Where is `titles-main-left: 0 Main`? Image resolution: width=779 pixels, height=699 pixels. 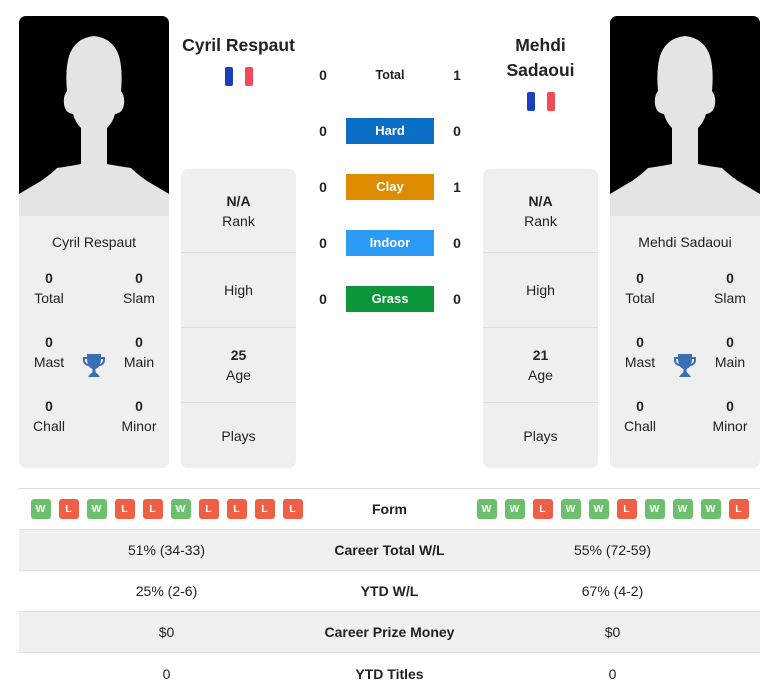
titles-main-left: 0 Main is located at coordinates (139, 352).